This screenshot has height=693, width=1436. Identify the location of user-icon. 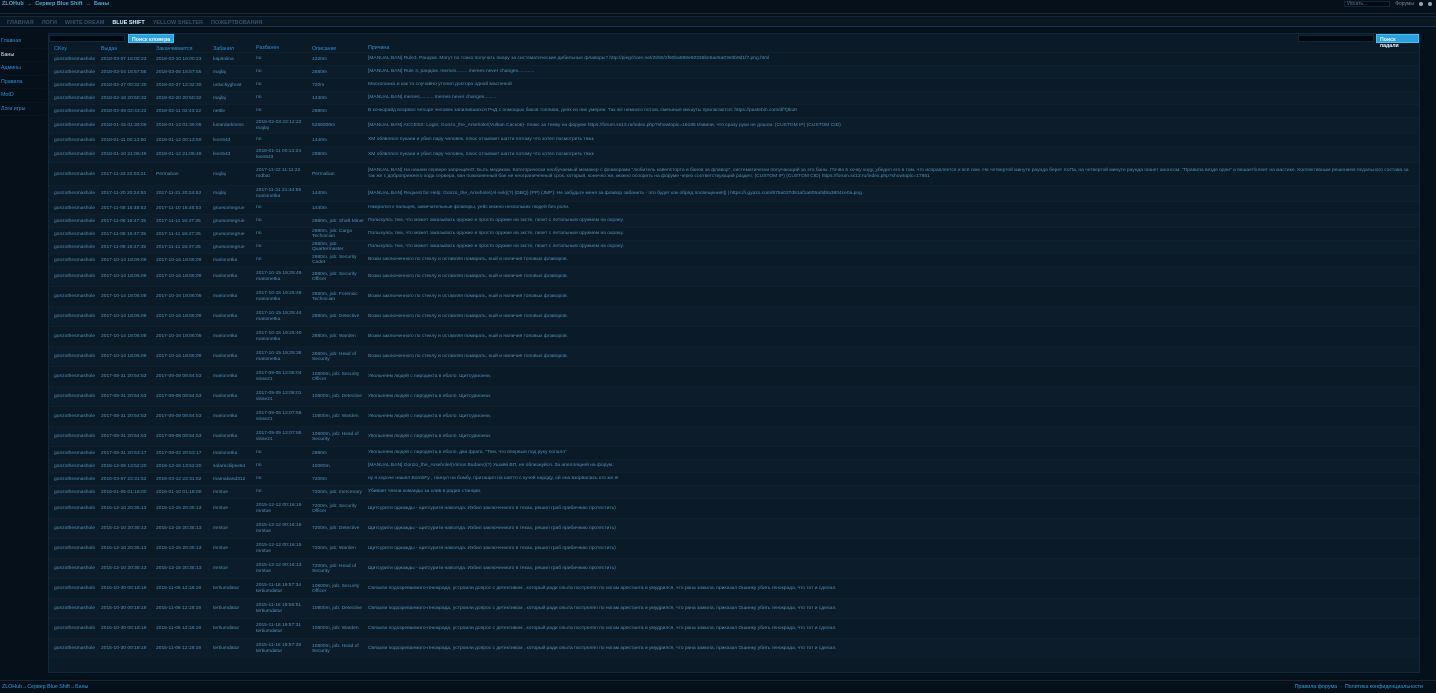
(1430, 4).